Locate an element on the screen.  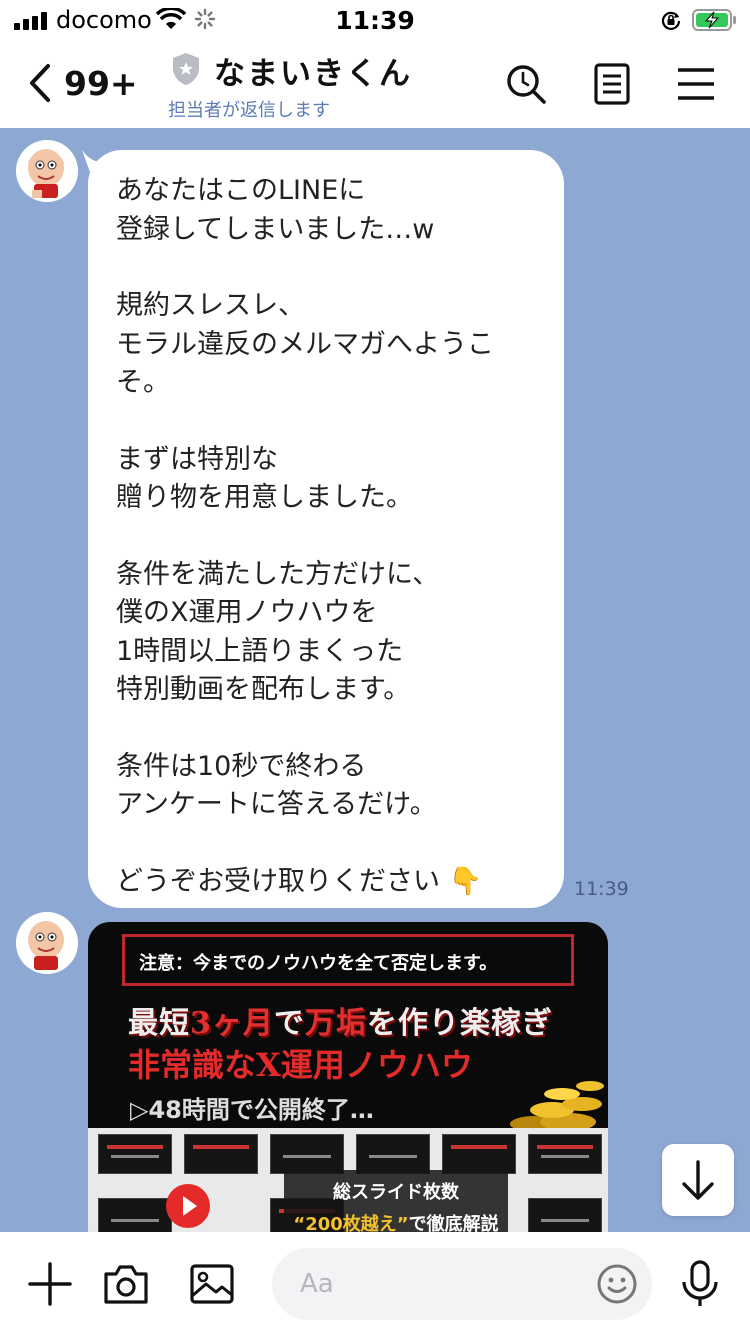
scroll-down-button is located at coordinates (698, 1180).